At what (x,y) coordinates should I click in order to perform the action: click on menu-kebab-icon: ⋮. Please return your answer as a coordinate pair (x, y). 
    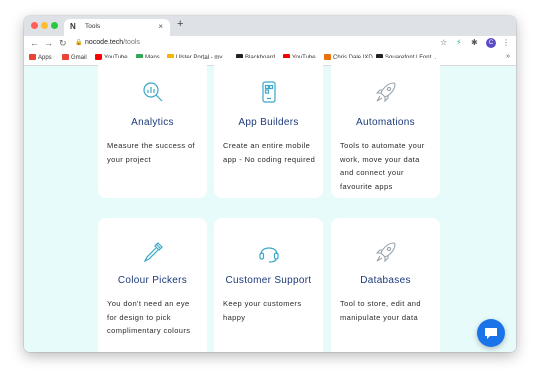
    Looking at the image, I should click on (506, 42).